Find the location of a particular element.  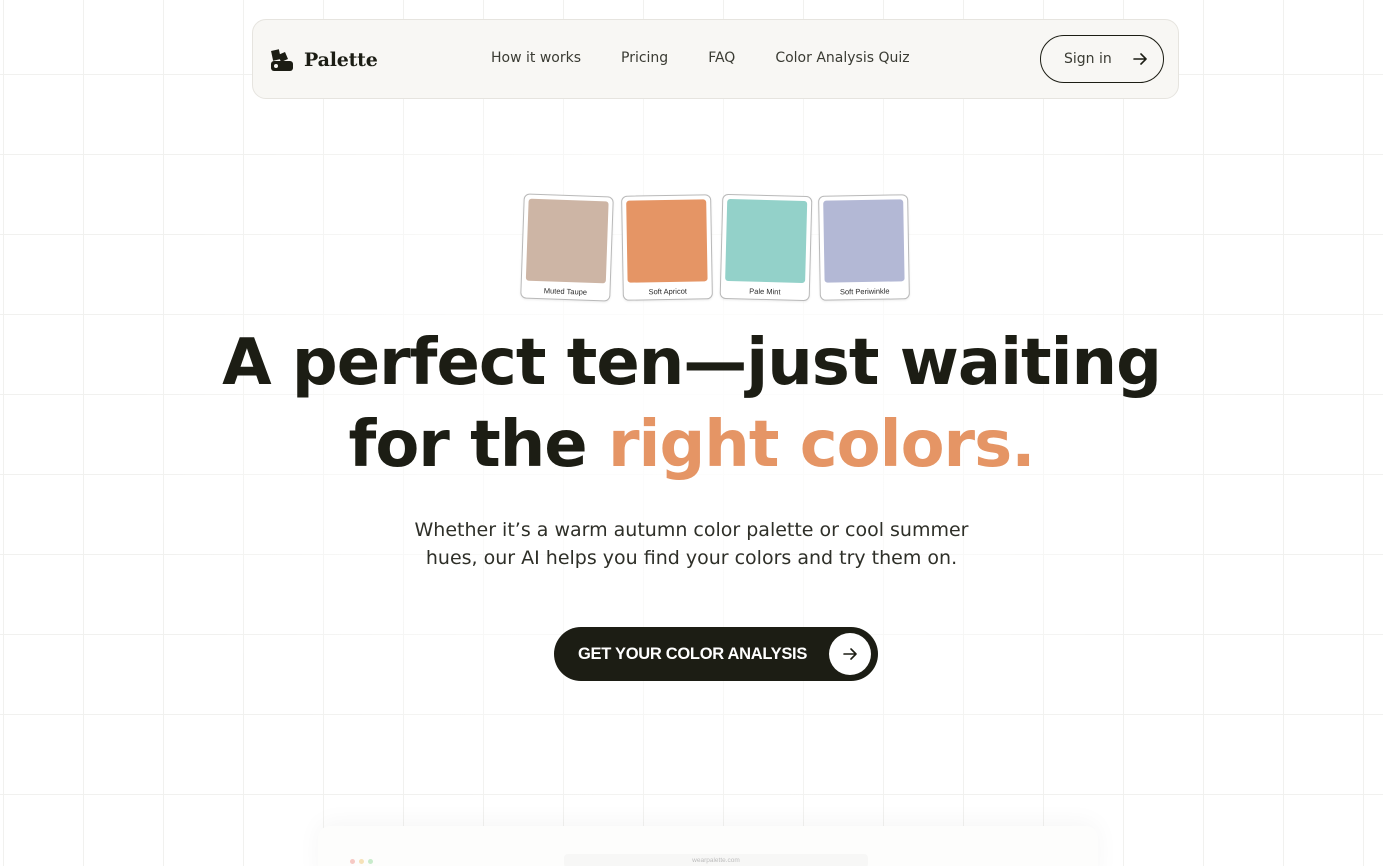

headline-line-1: A perfect ten—just waiting is located at coordinates (692, 363).